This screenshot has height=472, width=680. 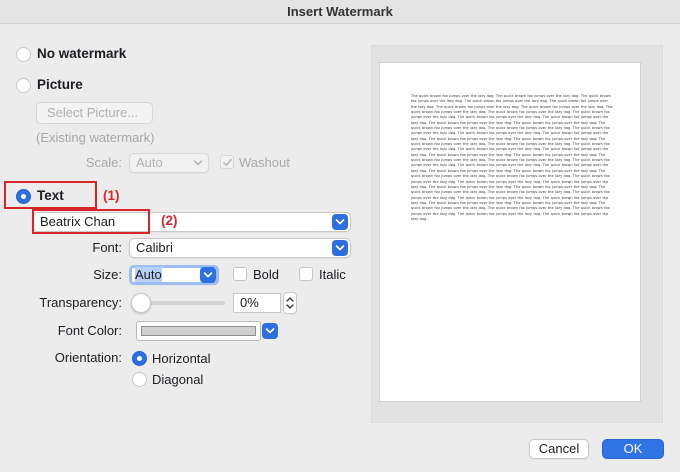 What do you see at coordinates (71, 330) in the screenshot?
I see `font-color-label: Font Color:` at bounding box center [71, 330].